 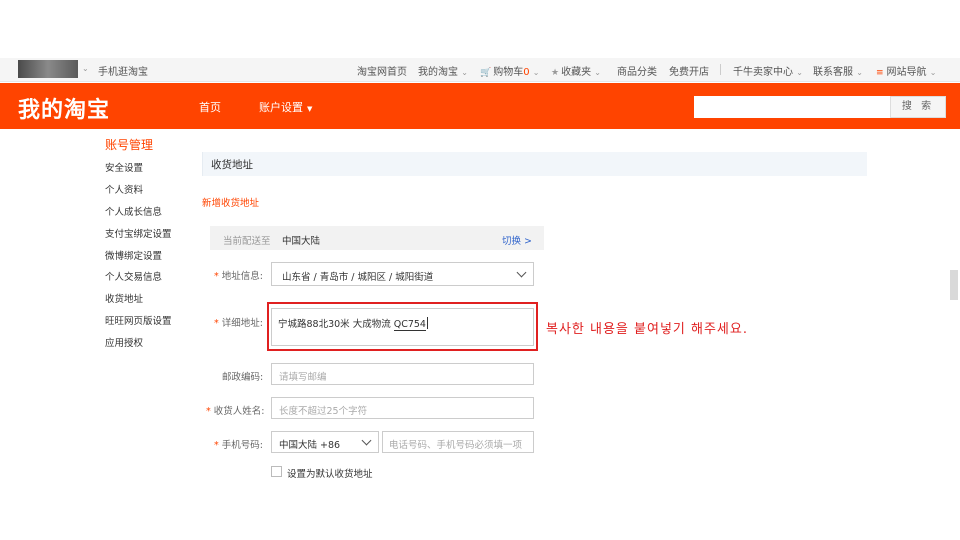 I want to click on categories-link: 商品分类, so click(x=637, y=70).